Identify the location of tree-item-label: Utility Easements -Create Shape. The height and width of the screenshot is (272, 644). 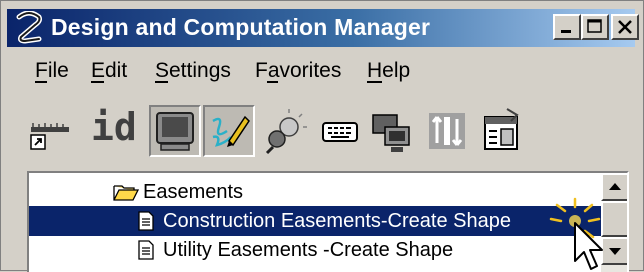
(308, 250).